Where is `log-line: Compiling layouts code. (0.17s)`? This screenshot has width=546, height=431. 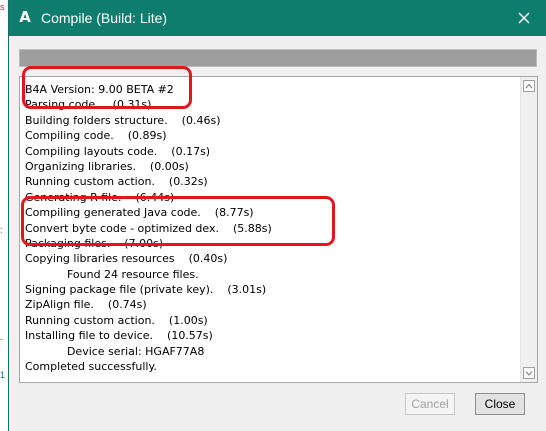
log-line: Compiling layouts code. (0.17s) is located at coordinates (118, 151).